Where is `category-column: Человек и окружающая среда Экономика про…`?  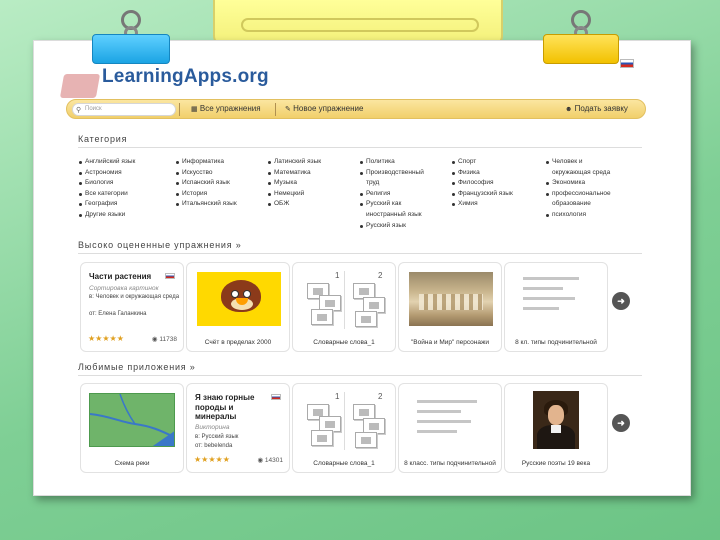 category-column: Человек и окружающая среда Экономика про… is located at coordinates (584, 189).